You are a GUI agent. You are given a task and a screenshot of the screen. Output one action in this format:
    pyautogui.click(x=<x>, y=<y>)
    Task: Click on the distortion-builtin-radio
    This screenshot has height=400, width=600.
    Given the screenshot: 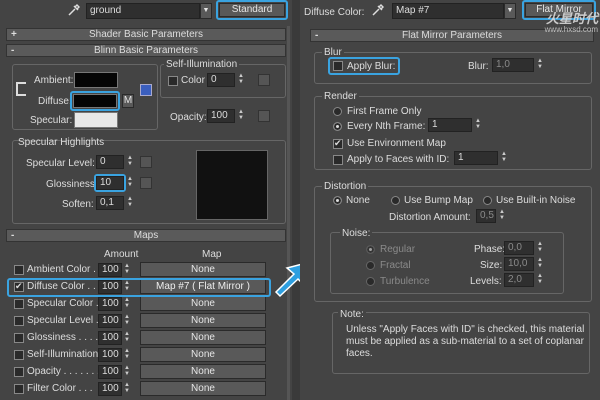 What is the action you would take?
    pyautogui.click(x=487, y=200)
    